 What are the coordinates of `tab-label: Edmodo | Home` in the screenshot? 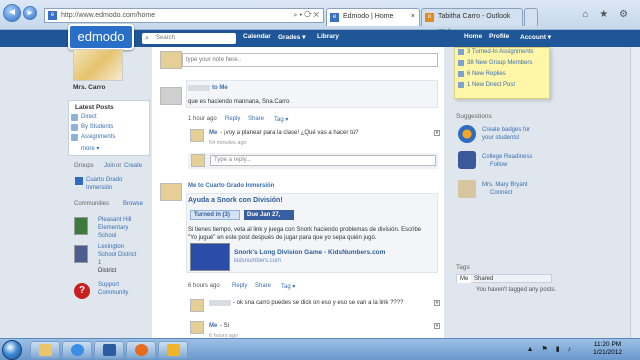 It's located at (368, 16).